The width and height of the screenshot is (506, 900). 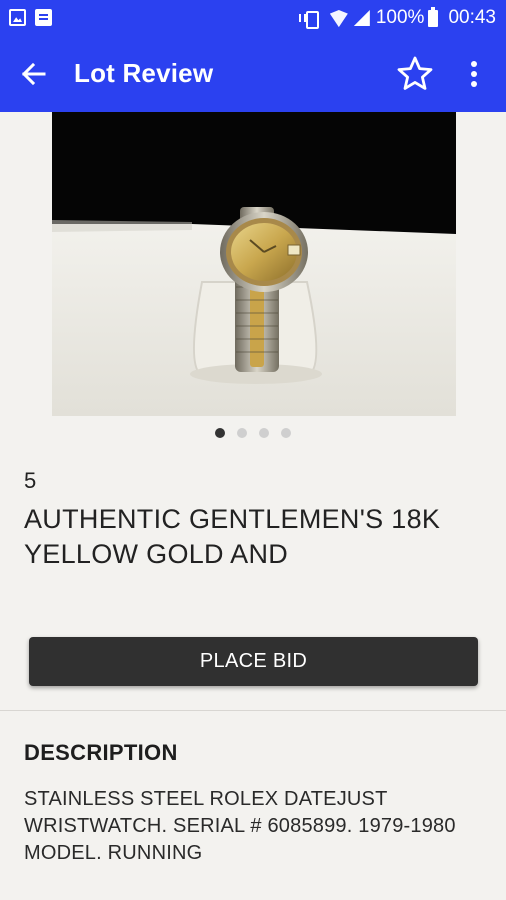 I want to click on more-options-button, so click(x=474, y=74).